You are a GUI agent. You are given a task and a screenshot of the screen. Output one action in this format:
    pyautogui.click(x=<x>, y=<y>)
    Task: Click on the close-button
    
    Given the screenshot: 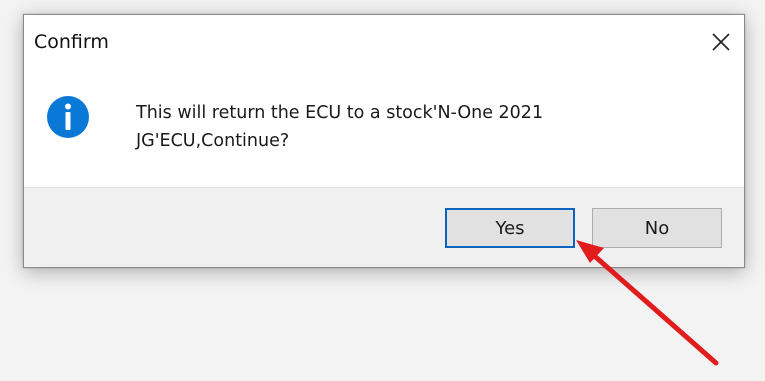 What is the action you would take?
    pyautogui.click(x=721, y=42)
    